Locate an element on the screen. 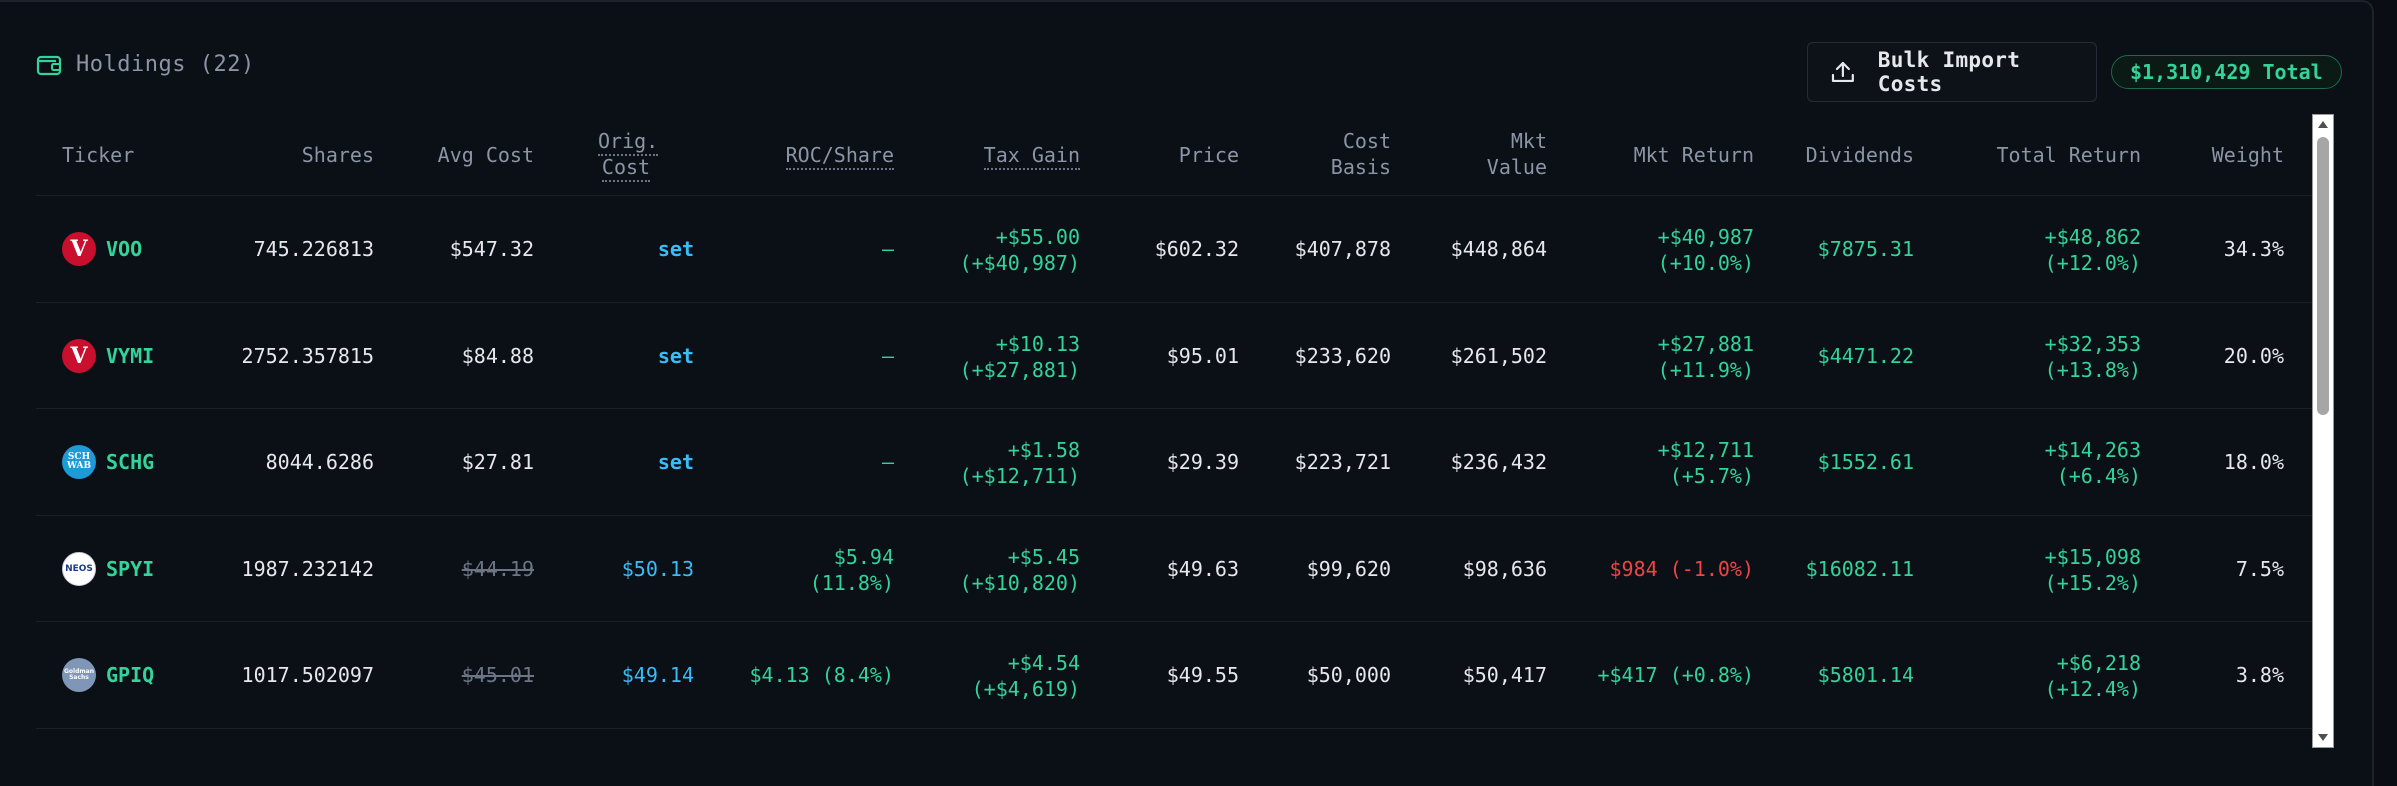  total-return-percent: (+12.0%) is located at coordinates (2092, 263).